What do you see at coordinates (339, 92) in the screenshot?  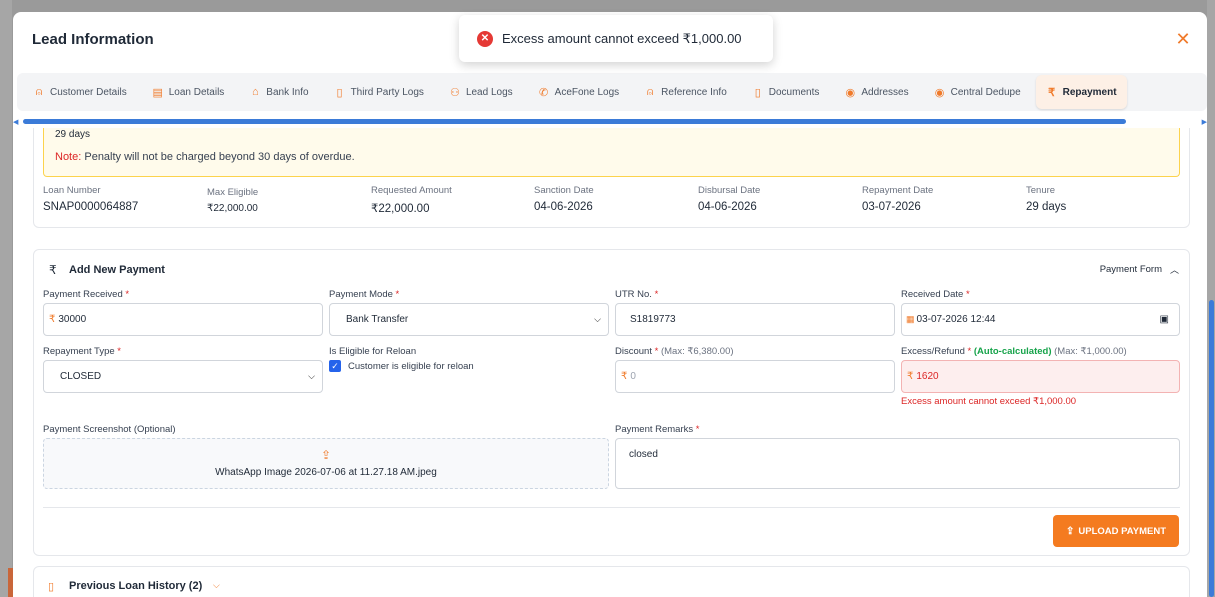 I see `file-text-icon: ▯` at bounding box center [339, 92].